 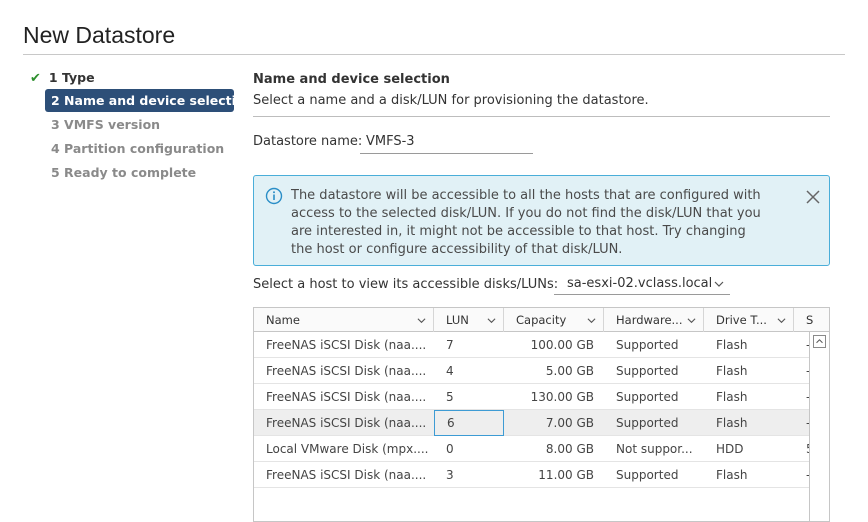 I want to click on step-label: 5 Ready to complete, so click(x=124, y=172).